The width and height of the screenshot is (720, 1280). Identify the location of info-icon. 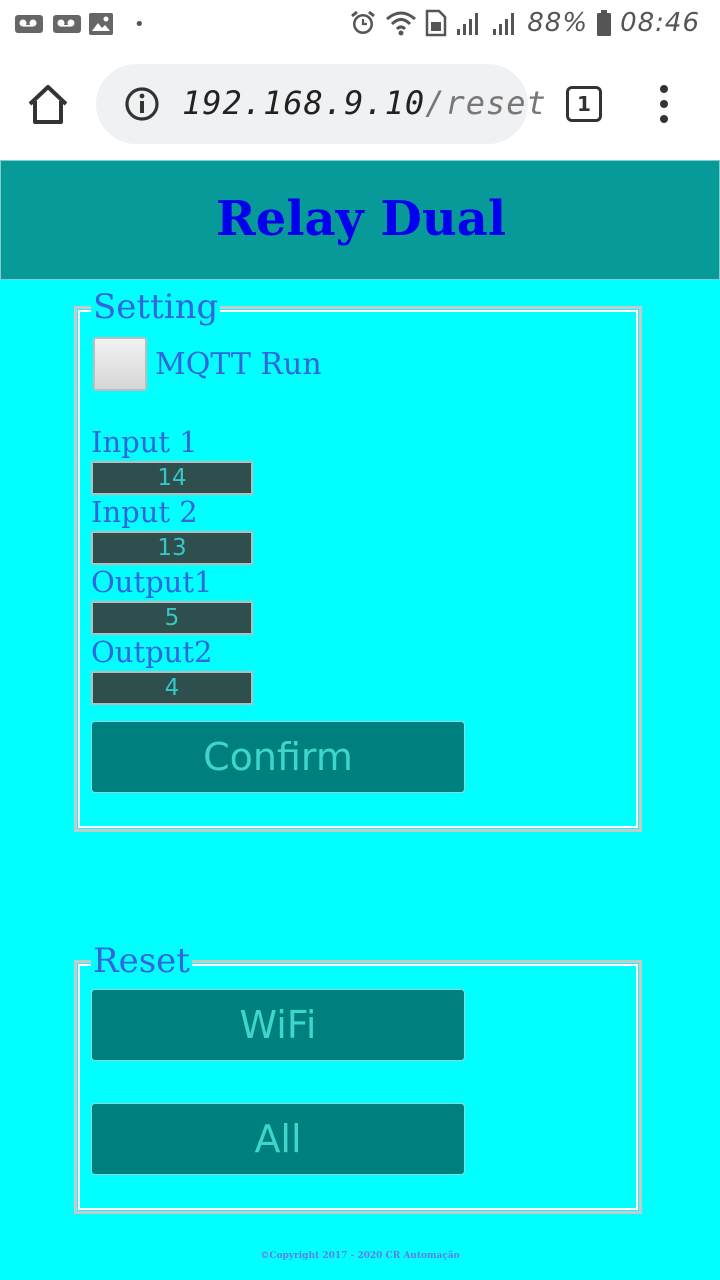
(142, 104).